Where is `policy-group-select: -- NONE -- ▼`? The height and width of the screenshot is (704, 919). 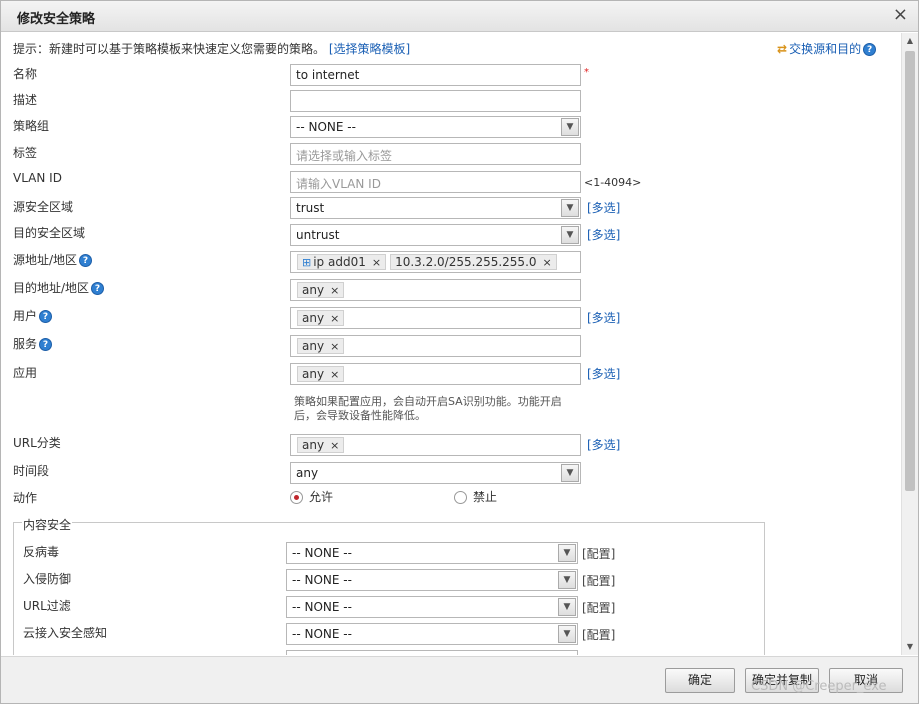 policy-group-select: -- NONE -- ▼ is located at coordinates (435, 127).